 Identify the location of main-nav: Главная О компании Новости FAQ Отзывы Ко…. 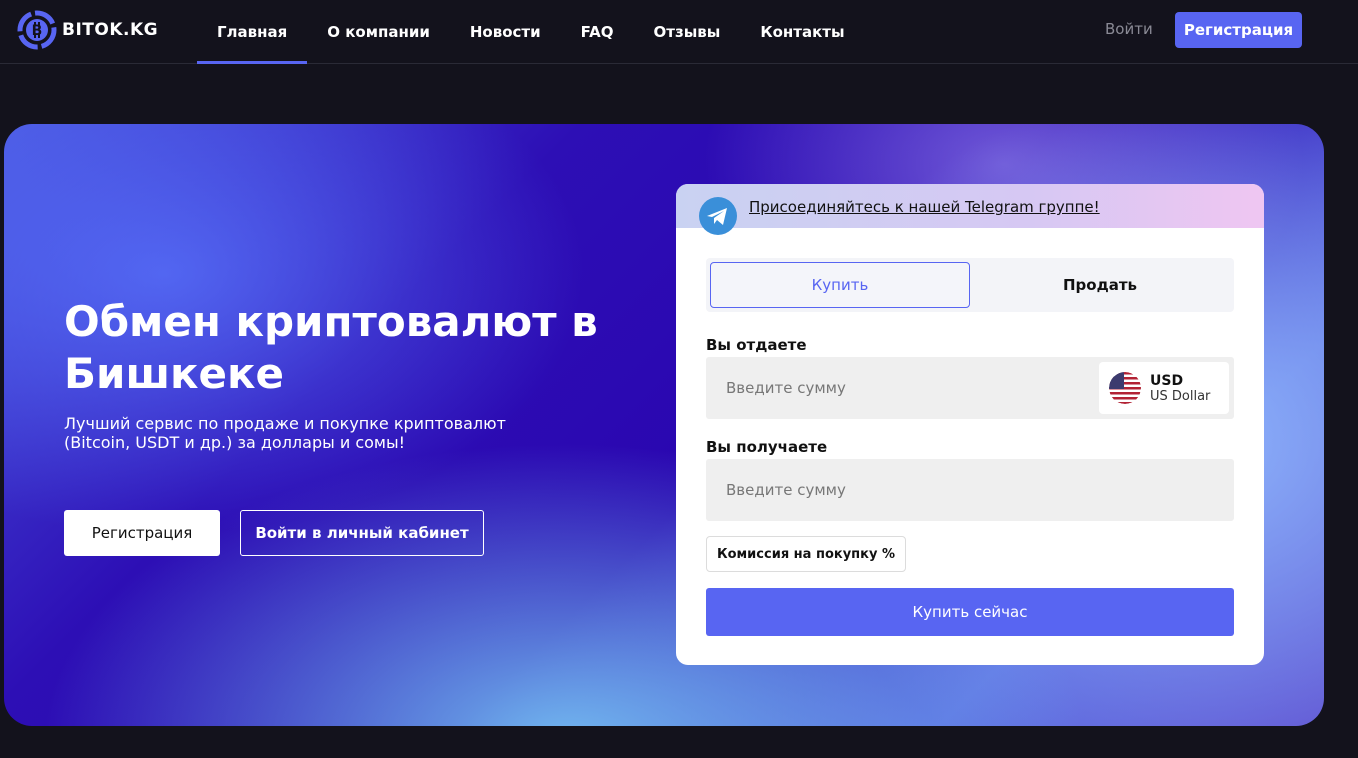
(531, 32).